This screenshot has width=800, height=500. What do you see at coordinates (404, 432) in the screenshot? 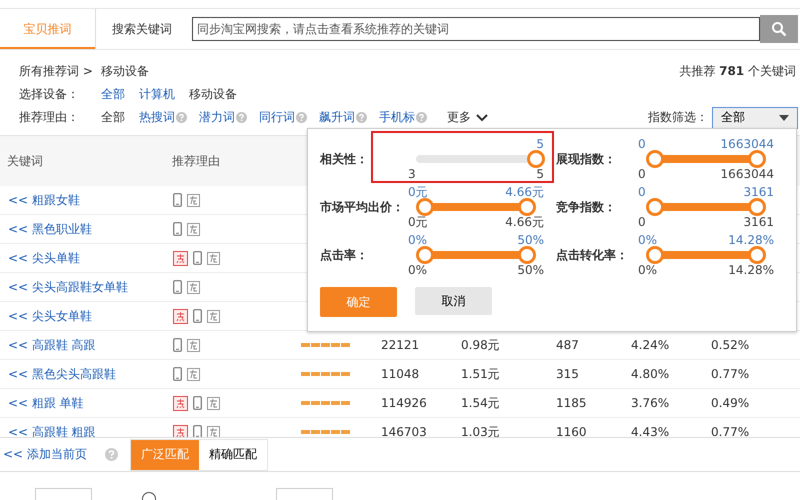
I see `table-cell-text: 146703` at bounding box center [404, 432].